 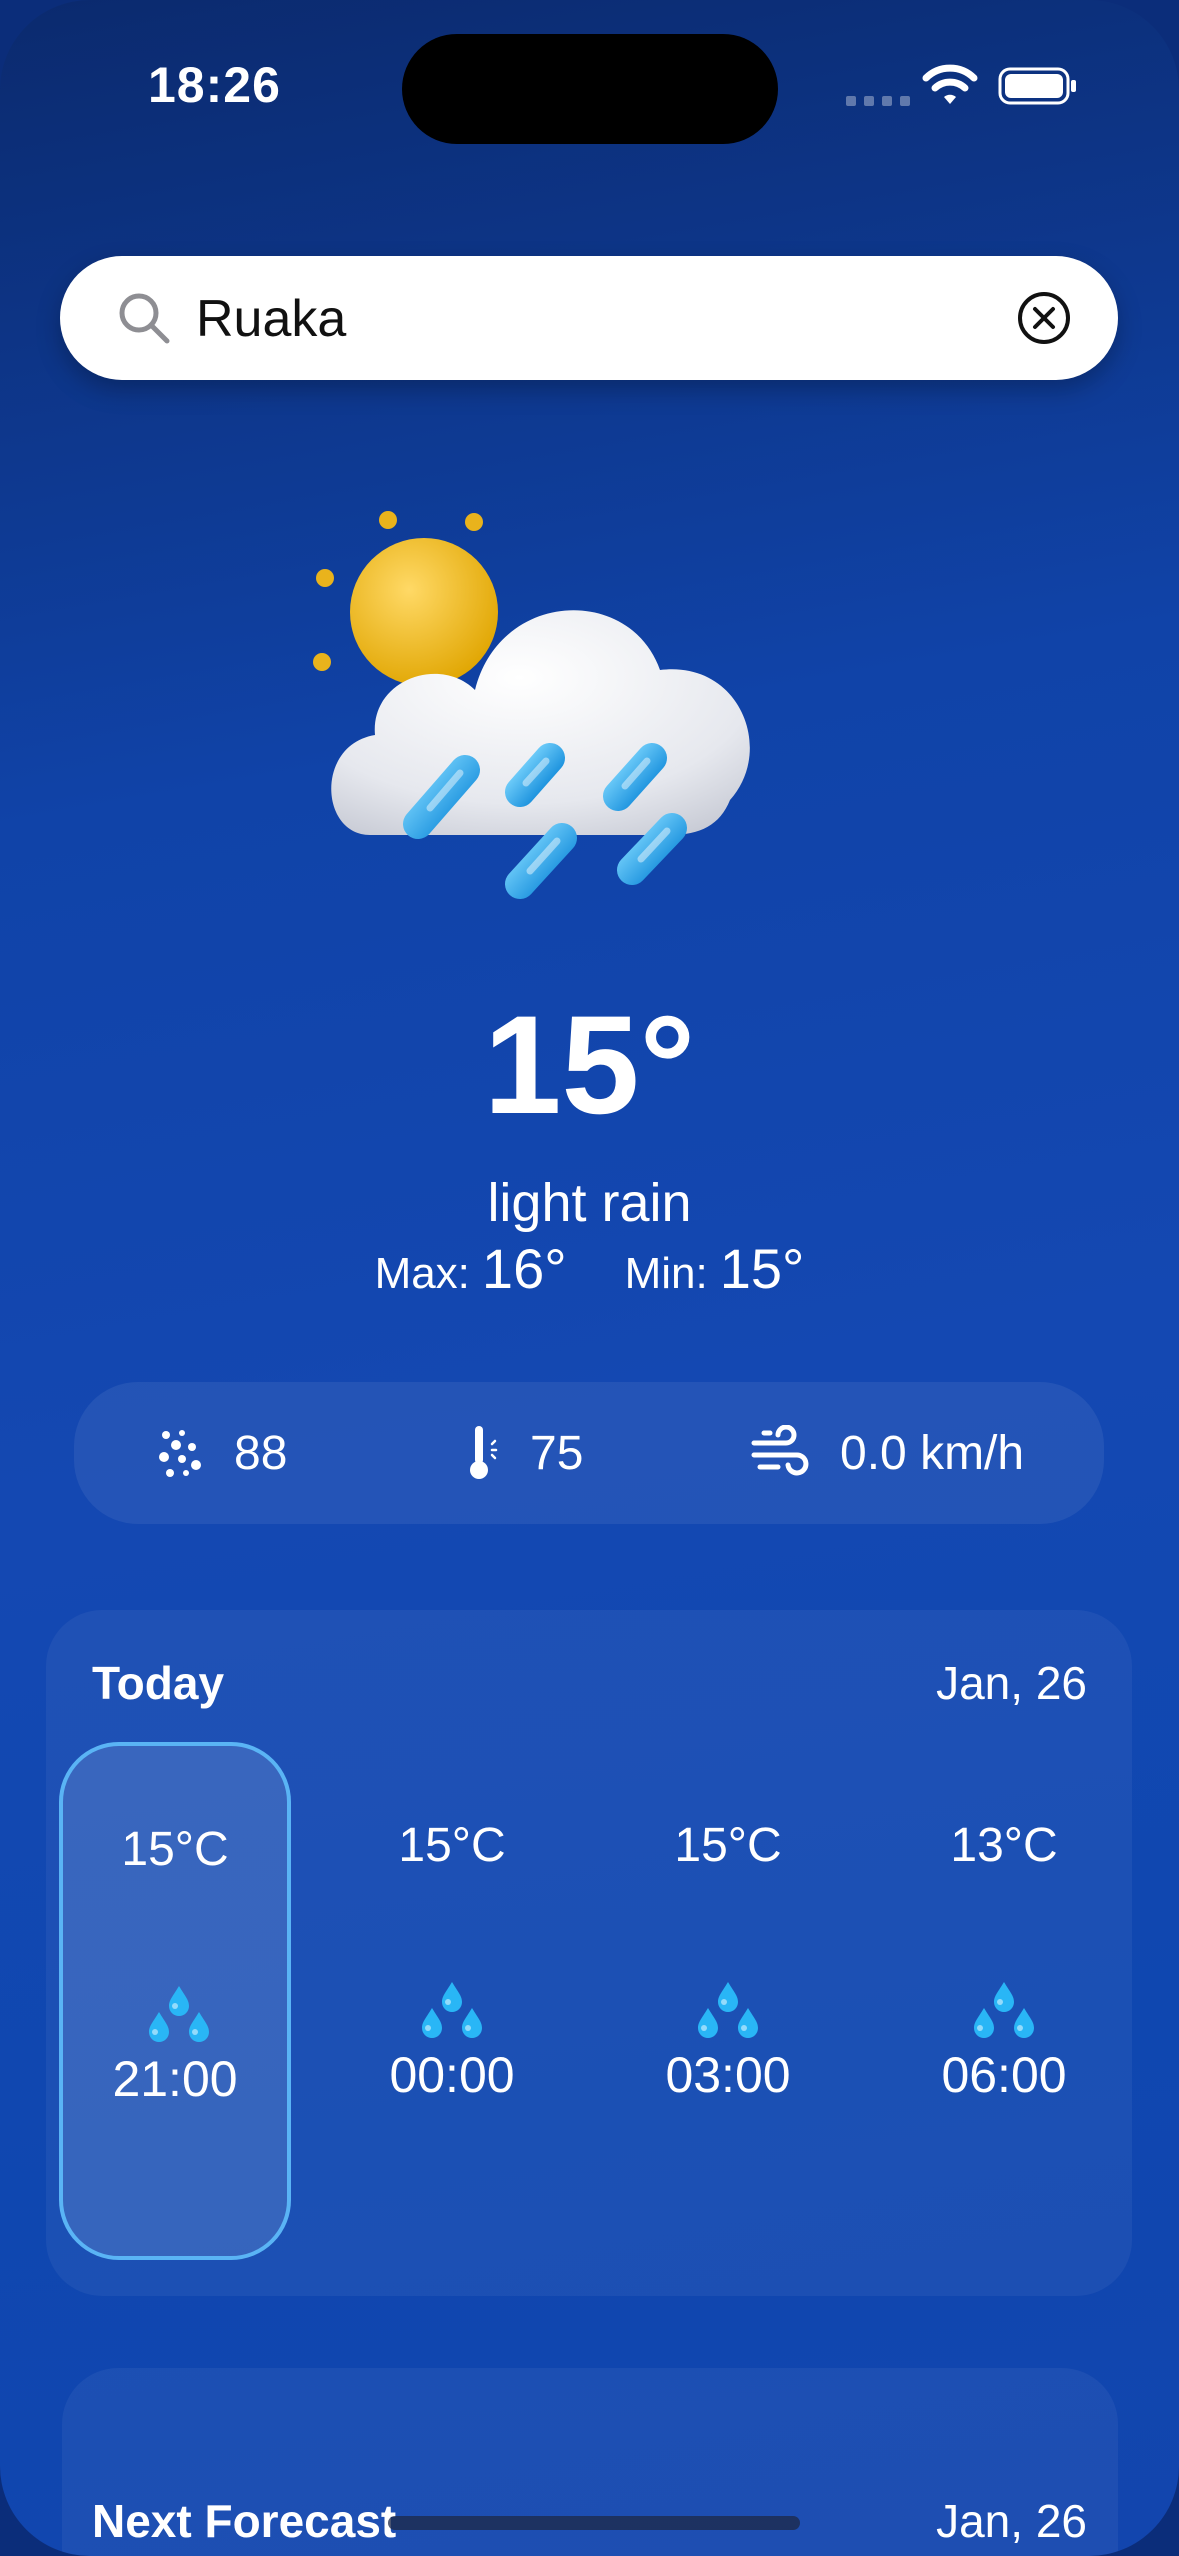 I want to click on min-max-temperature: Max: 16° Min: 15°, so click(x=589, y=1271).